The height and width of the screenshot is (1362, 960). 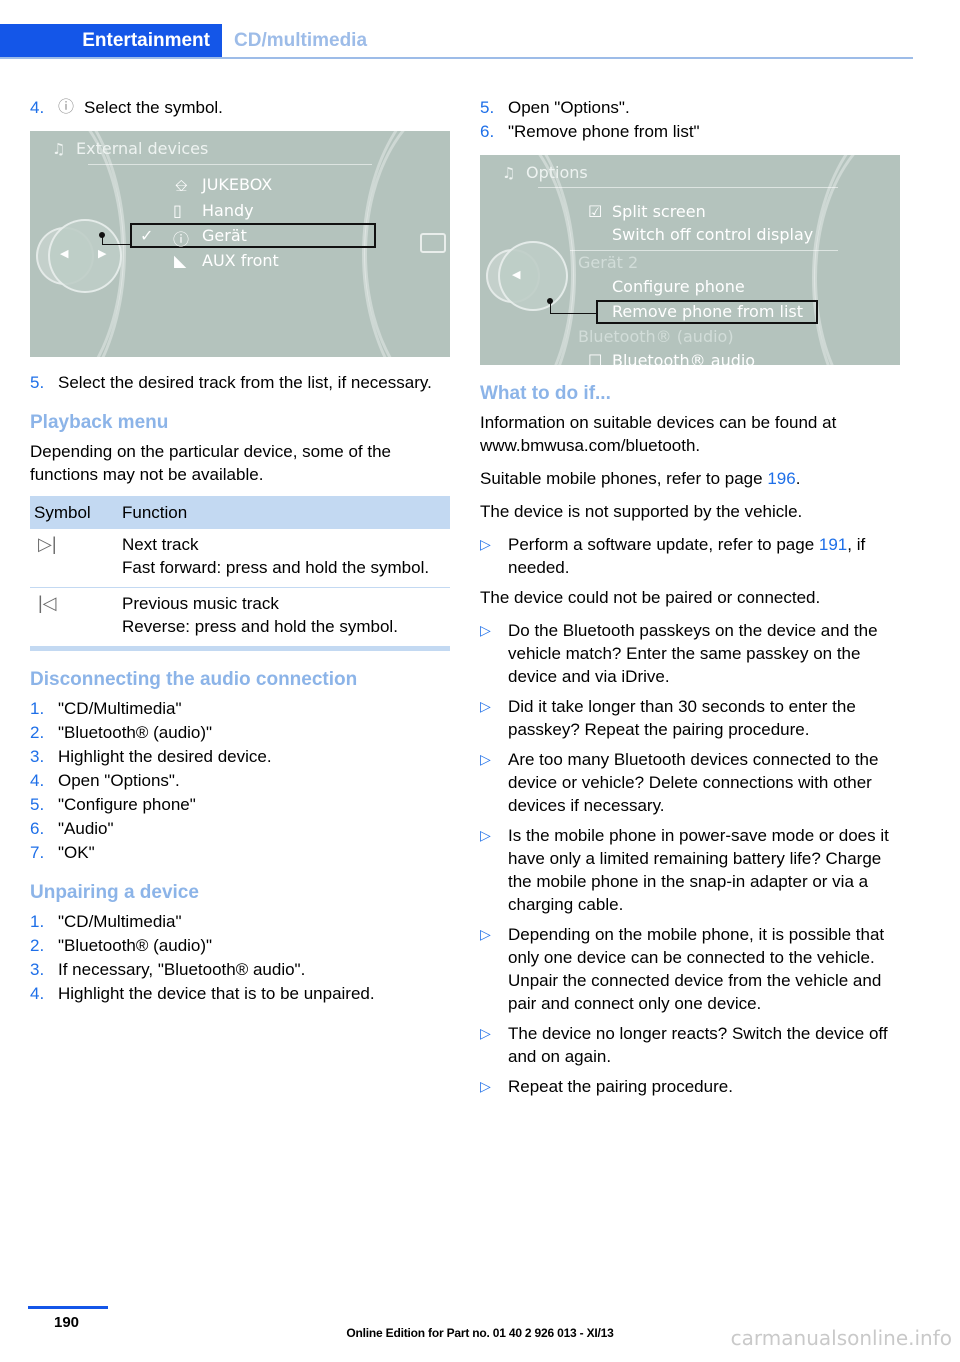 What do you see at coordinates (142, 148) in the screenshot?
I see `idrive-screen-title: External devices` at bounding box center [142, 148].